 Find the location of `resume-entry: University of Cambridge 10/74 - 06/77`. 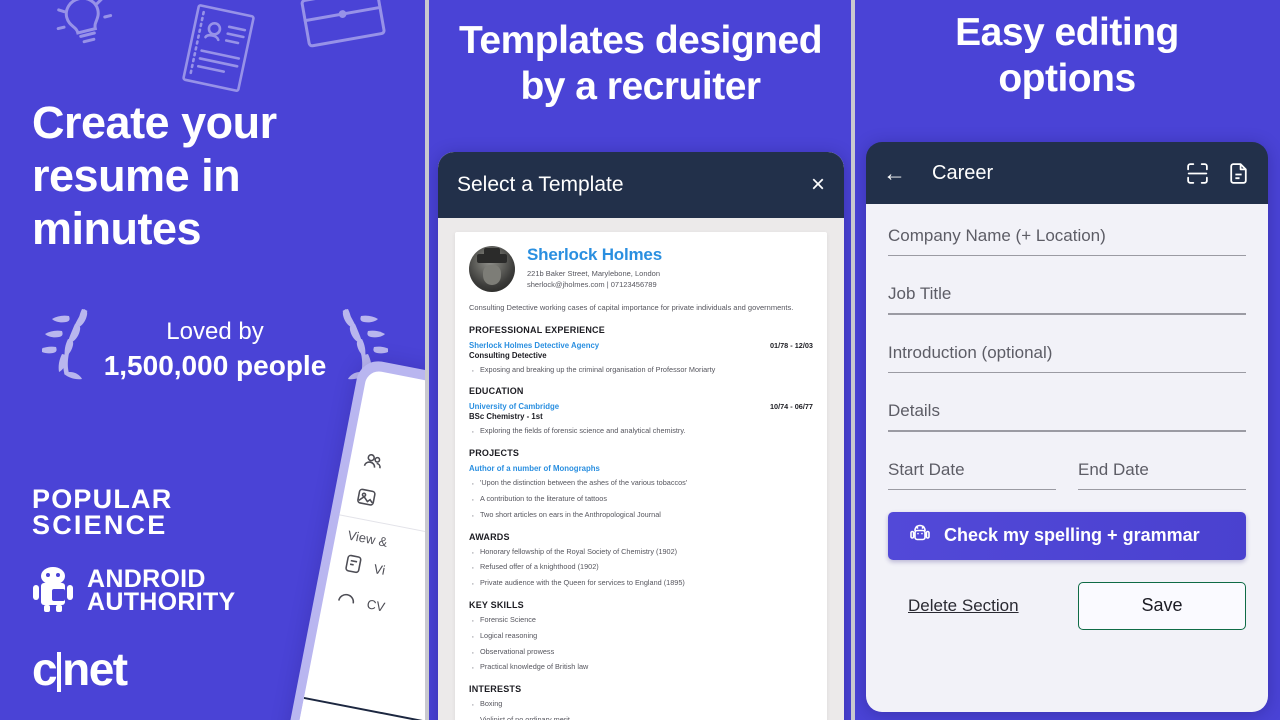

resume-entry: University of Cambridge 10/74 - 06/77 is located at coordinates (641, 406).